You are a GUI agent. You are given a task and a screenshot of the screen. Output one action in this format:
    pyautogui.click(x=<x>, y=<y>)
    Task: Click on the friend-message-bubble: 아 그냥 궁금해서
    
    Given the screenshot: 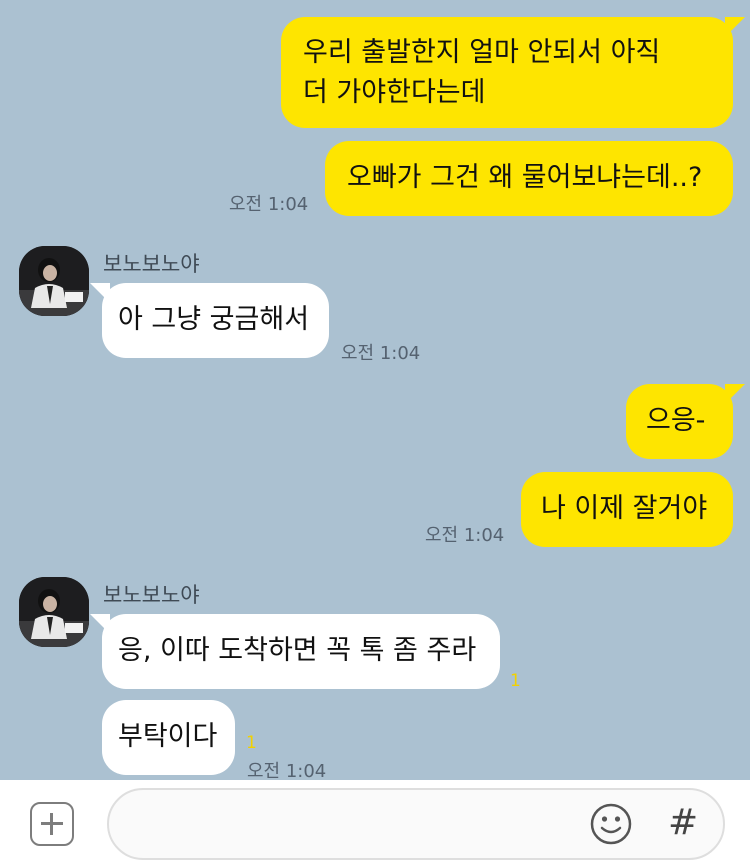 What is the action you would take?
    pyautogui.click(x=209, y=320)
    